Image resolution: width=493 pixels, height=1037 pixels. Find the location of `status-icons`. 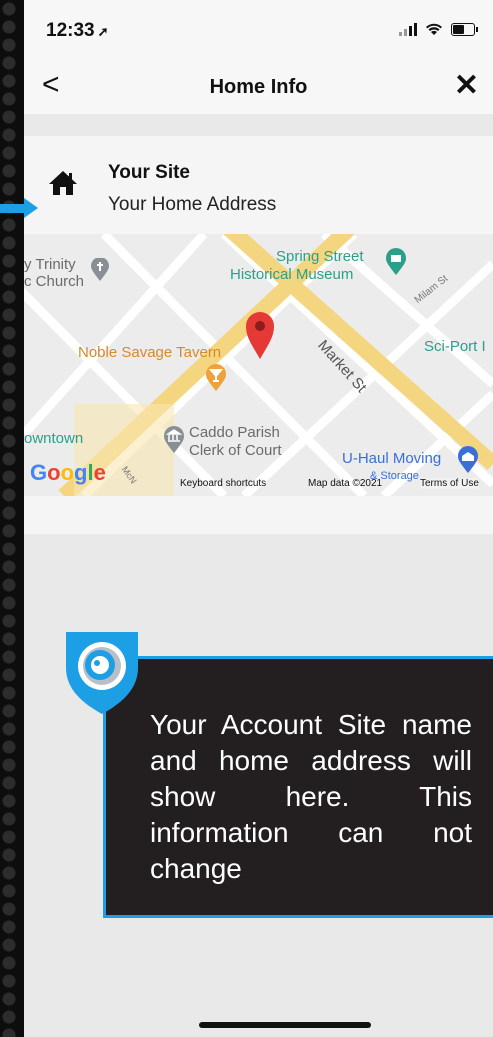

status-icons is located at coordinates (438, 29).